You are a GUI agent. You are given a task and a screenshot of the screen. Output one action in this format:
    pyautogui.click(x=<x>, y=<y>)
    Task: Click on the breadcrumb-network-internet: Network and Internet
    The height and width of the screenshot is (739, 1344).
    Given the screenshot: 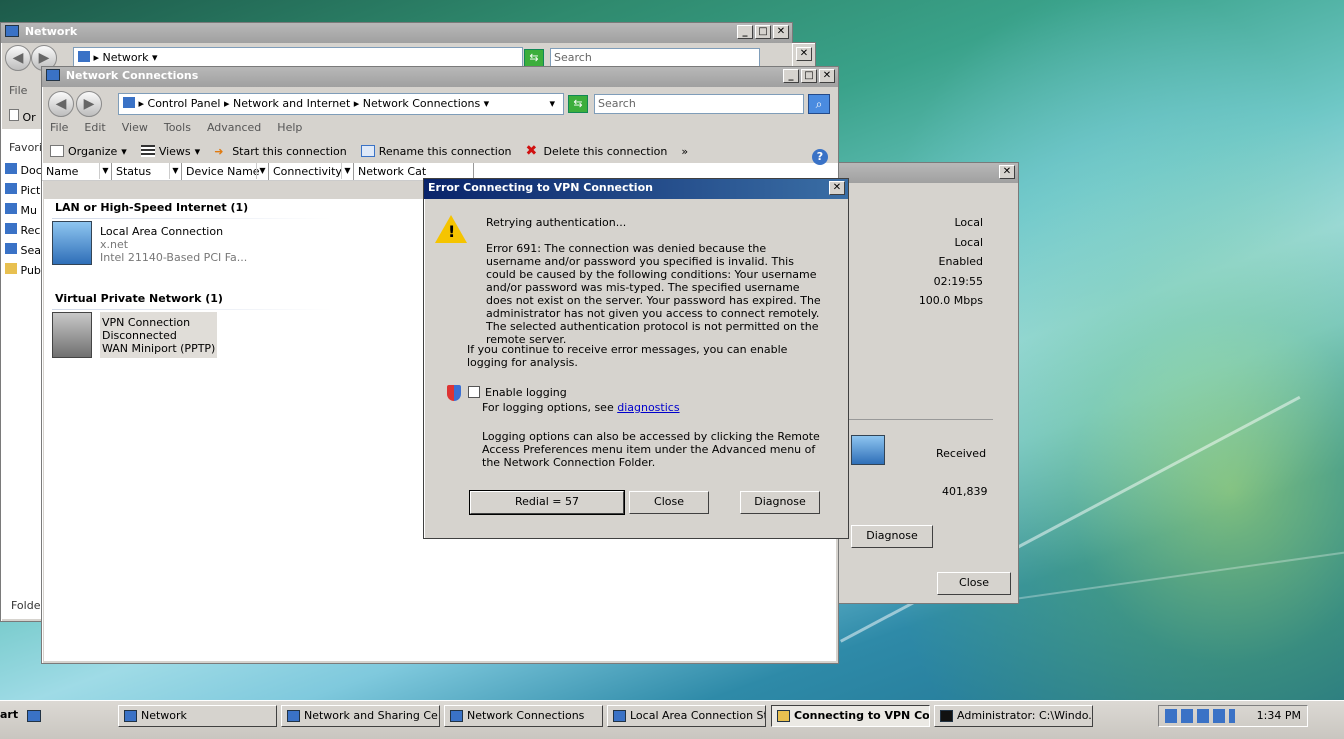 What is the action you would take?
    pyautogui.click(x=291, y=103)
    